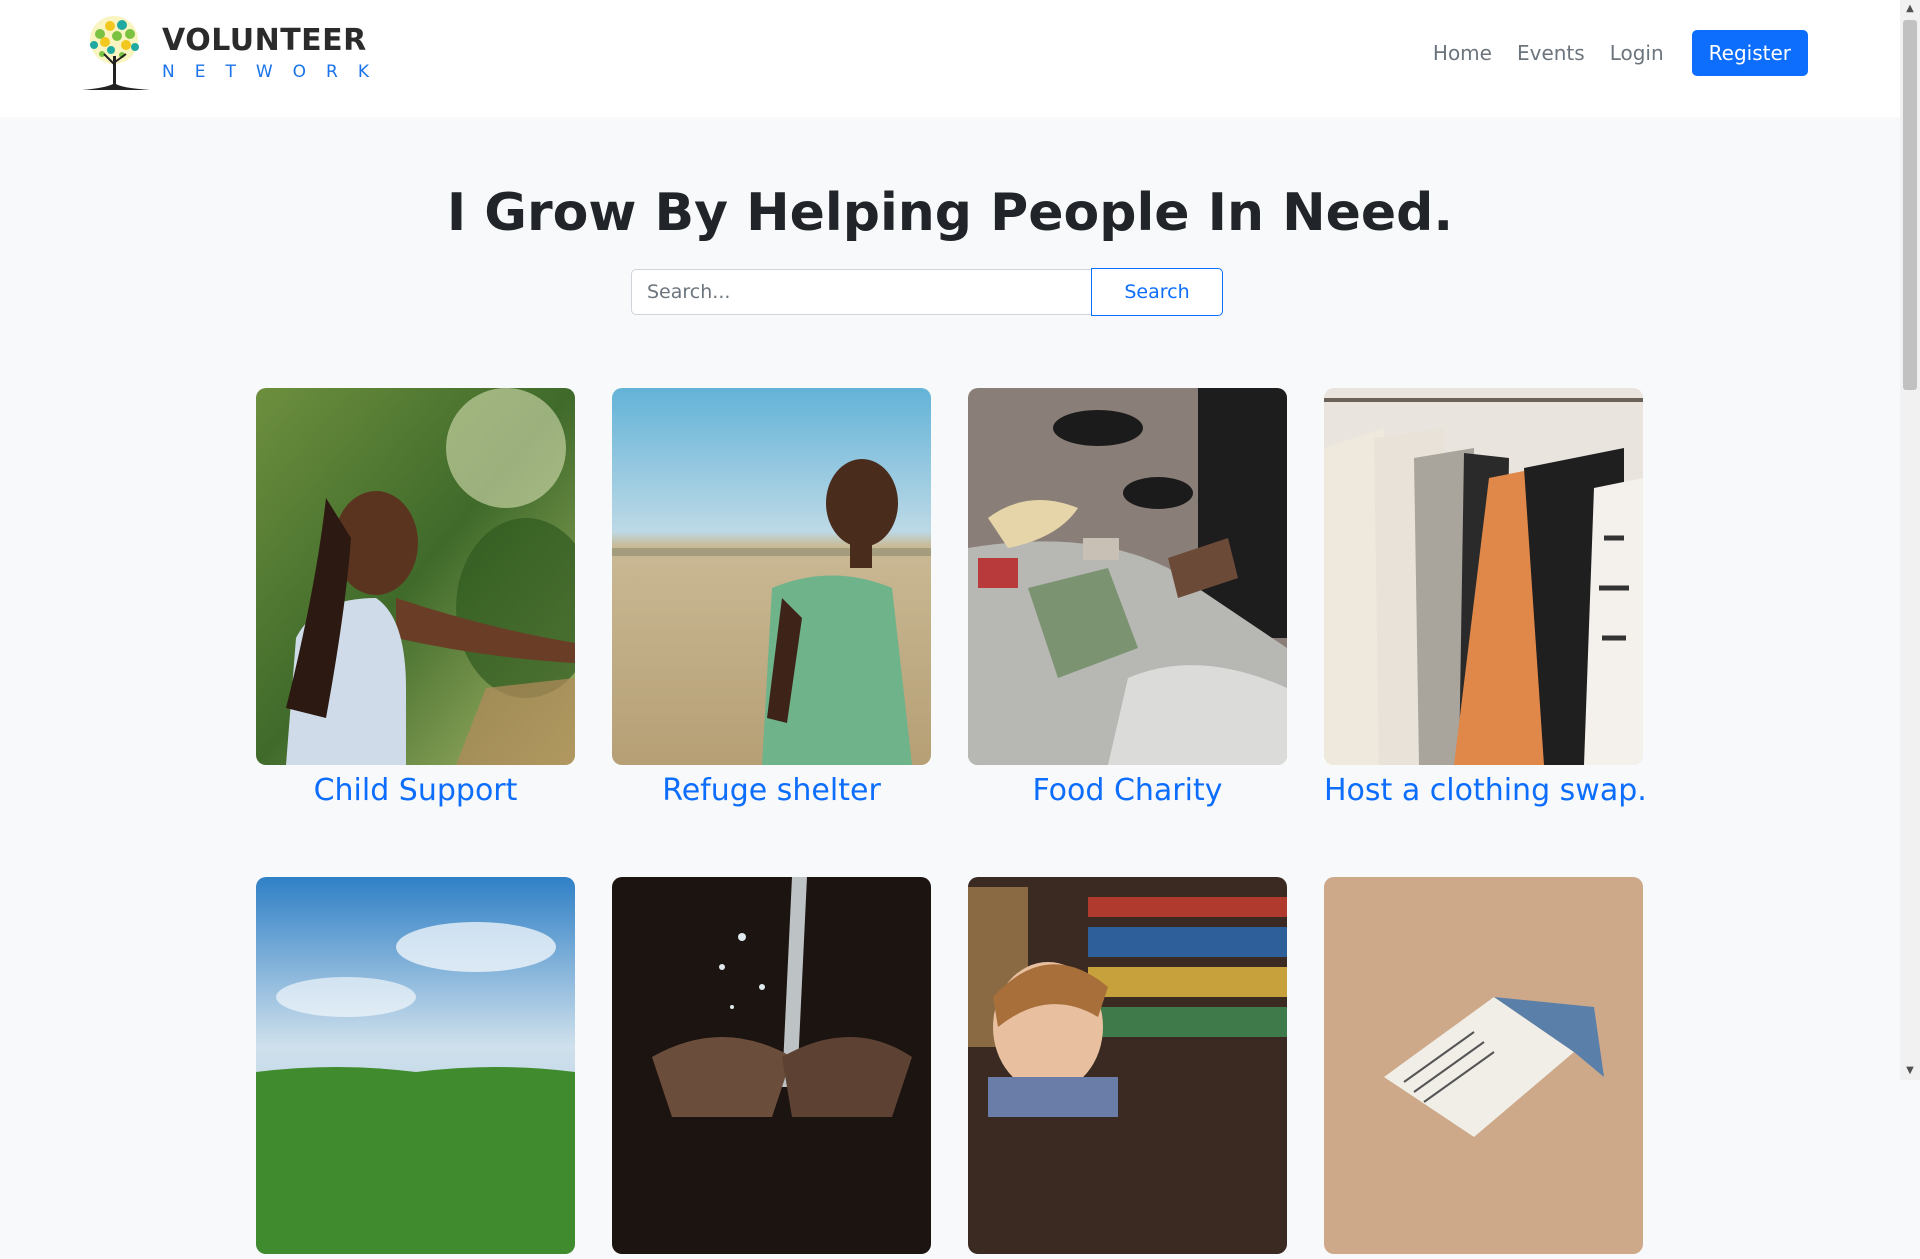 The width and height of the screenshot is (1920, 1259). I want to click on search-form: Search, so click(927, 292).